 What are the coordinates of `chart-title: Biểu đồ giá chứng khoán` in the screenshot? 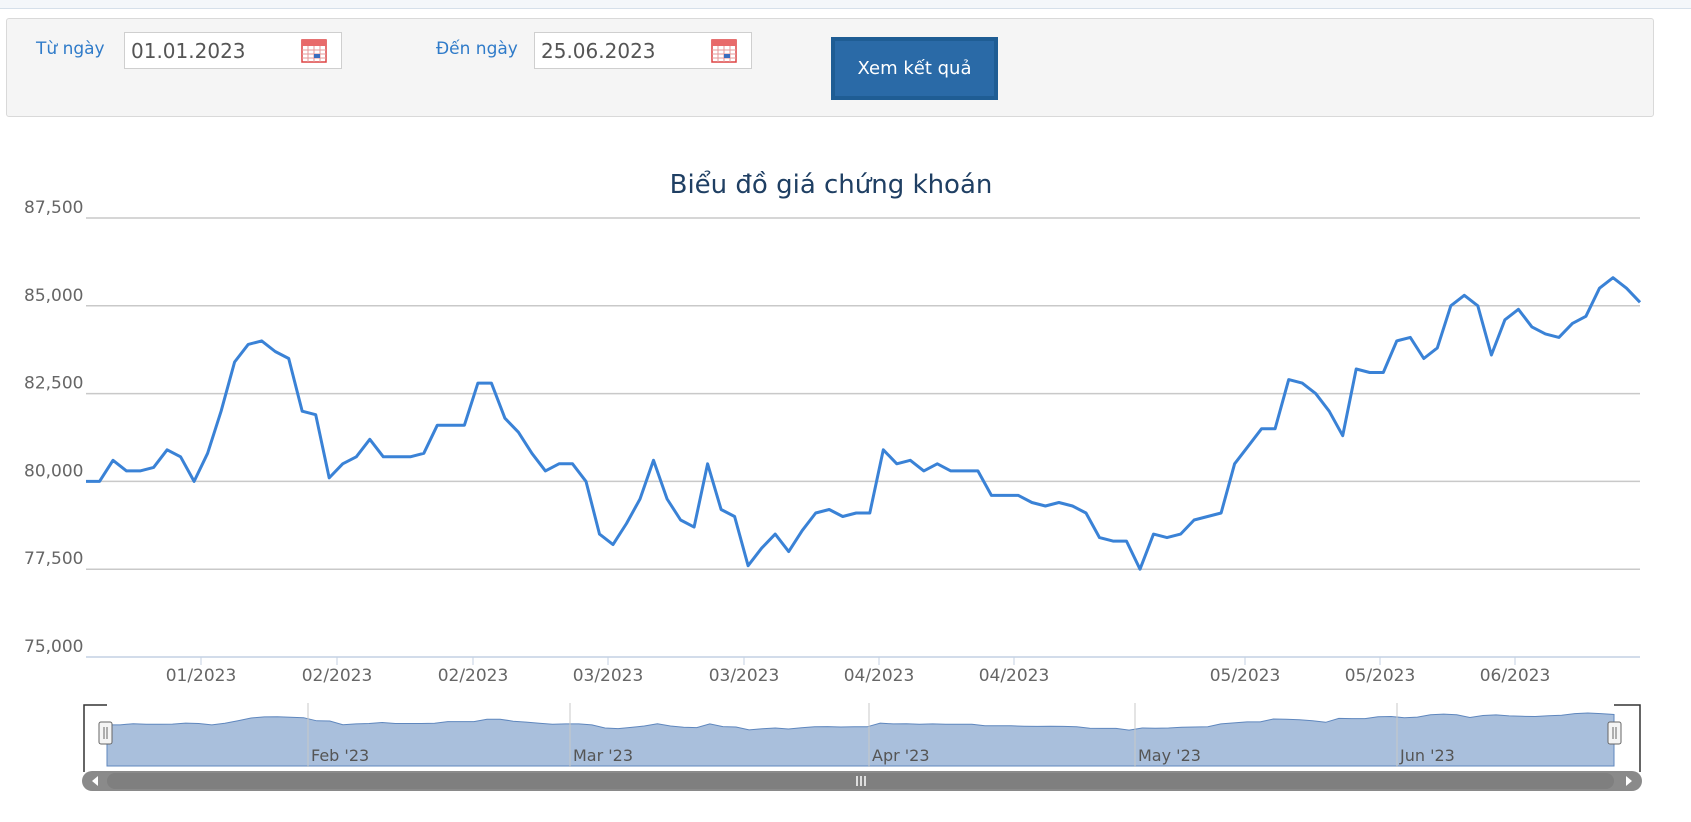 It's located at (831, 184).